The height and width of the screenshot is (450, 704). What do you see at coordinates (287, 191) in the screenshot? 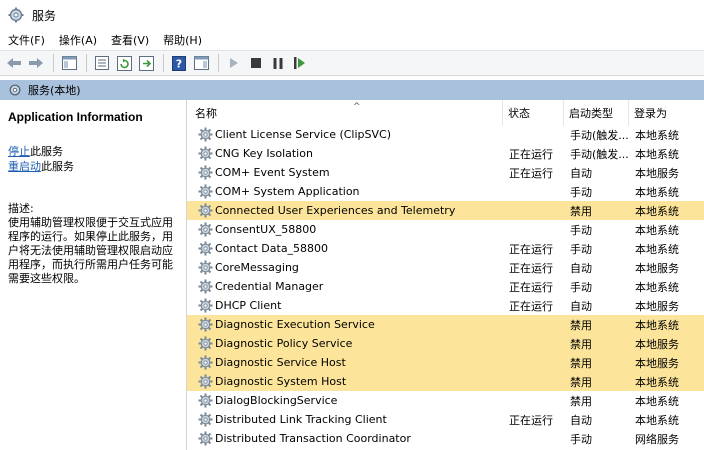
I see `service-name: COM+ System Application` at bounding box center [287, 191].